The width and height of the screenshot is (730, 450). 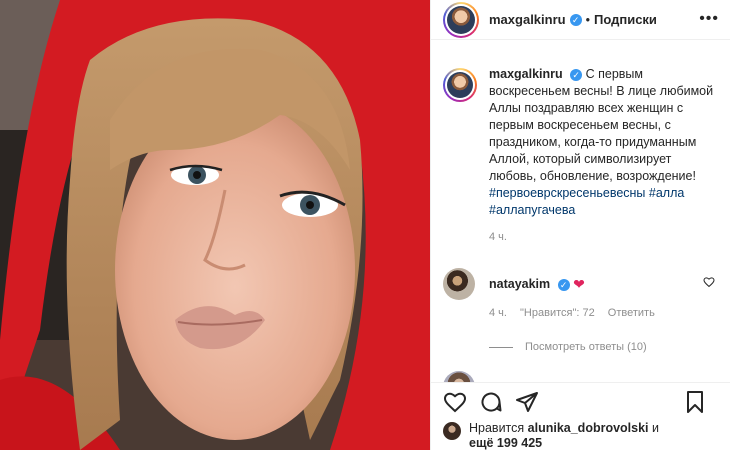 What do you see at coordinates (527, 402) in the screenshot?
I see `share-send-icon` at bounding box center [527, 402].